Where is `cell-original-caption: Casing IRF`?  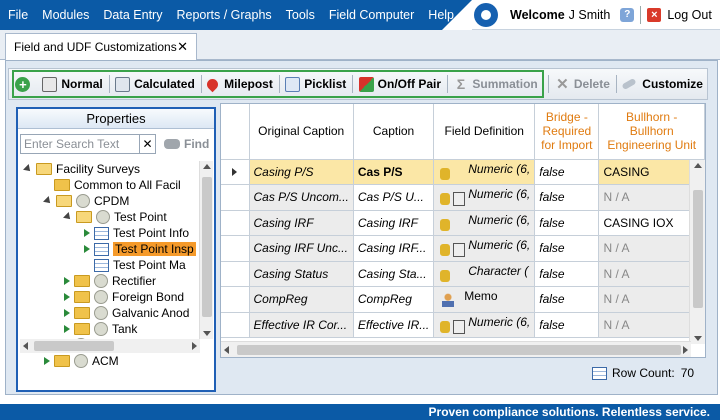
cell-original-caption: Casing IRF is located at coordinates (301, 223).